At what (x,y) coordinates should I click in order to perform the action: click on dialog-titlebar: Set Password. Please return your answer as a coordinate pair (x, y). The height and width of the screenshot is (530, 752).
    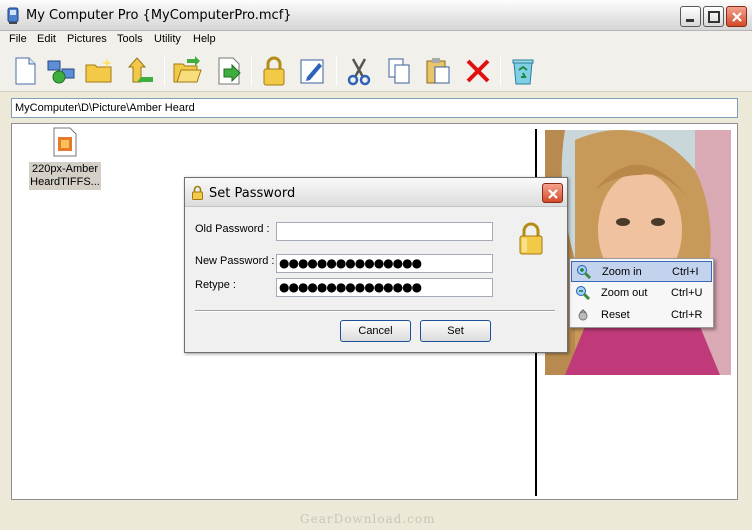
    Looking at the image, I should click on (376, 192).